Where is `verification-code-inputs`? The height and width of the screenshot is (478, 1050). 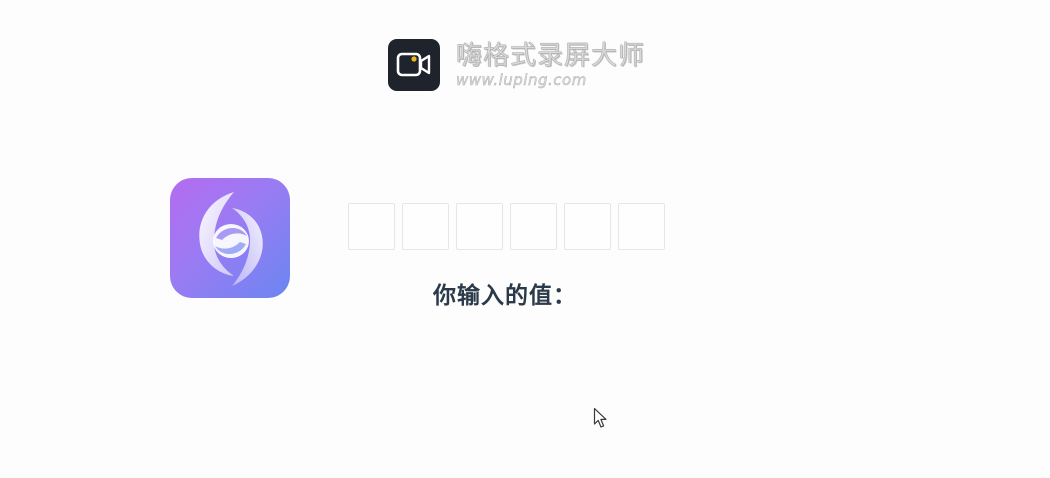 verification-code-inputs is located at coordinates (506, 226).